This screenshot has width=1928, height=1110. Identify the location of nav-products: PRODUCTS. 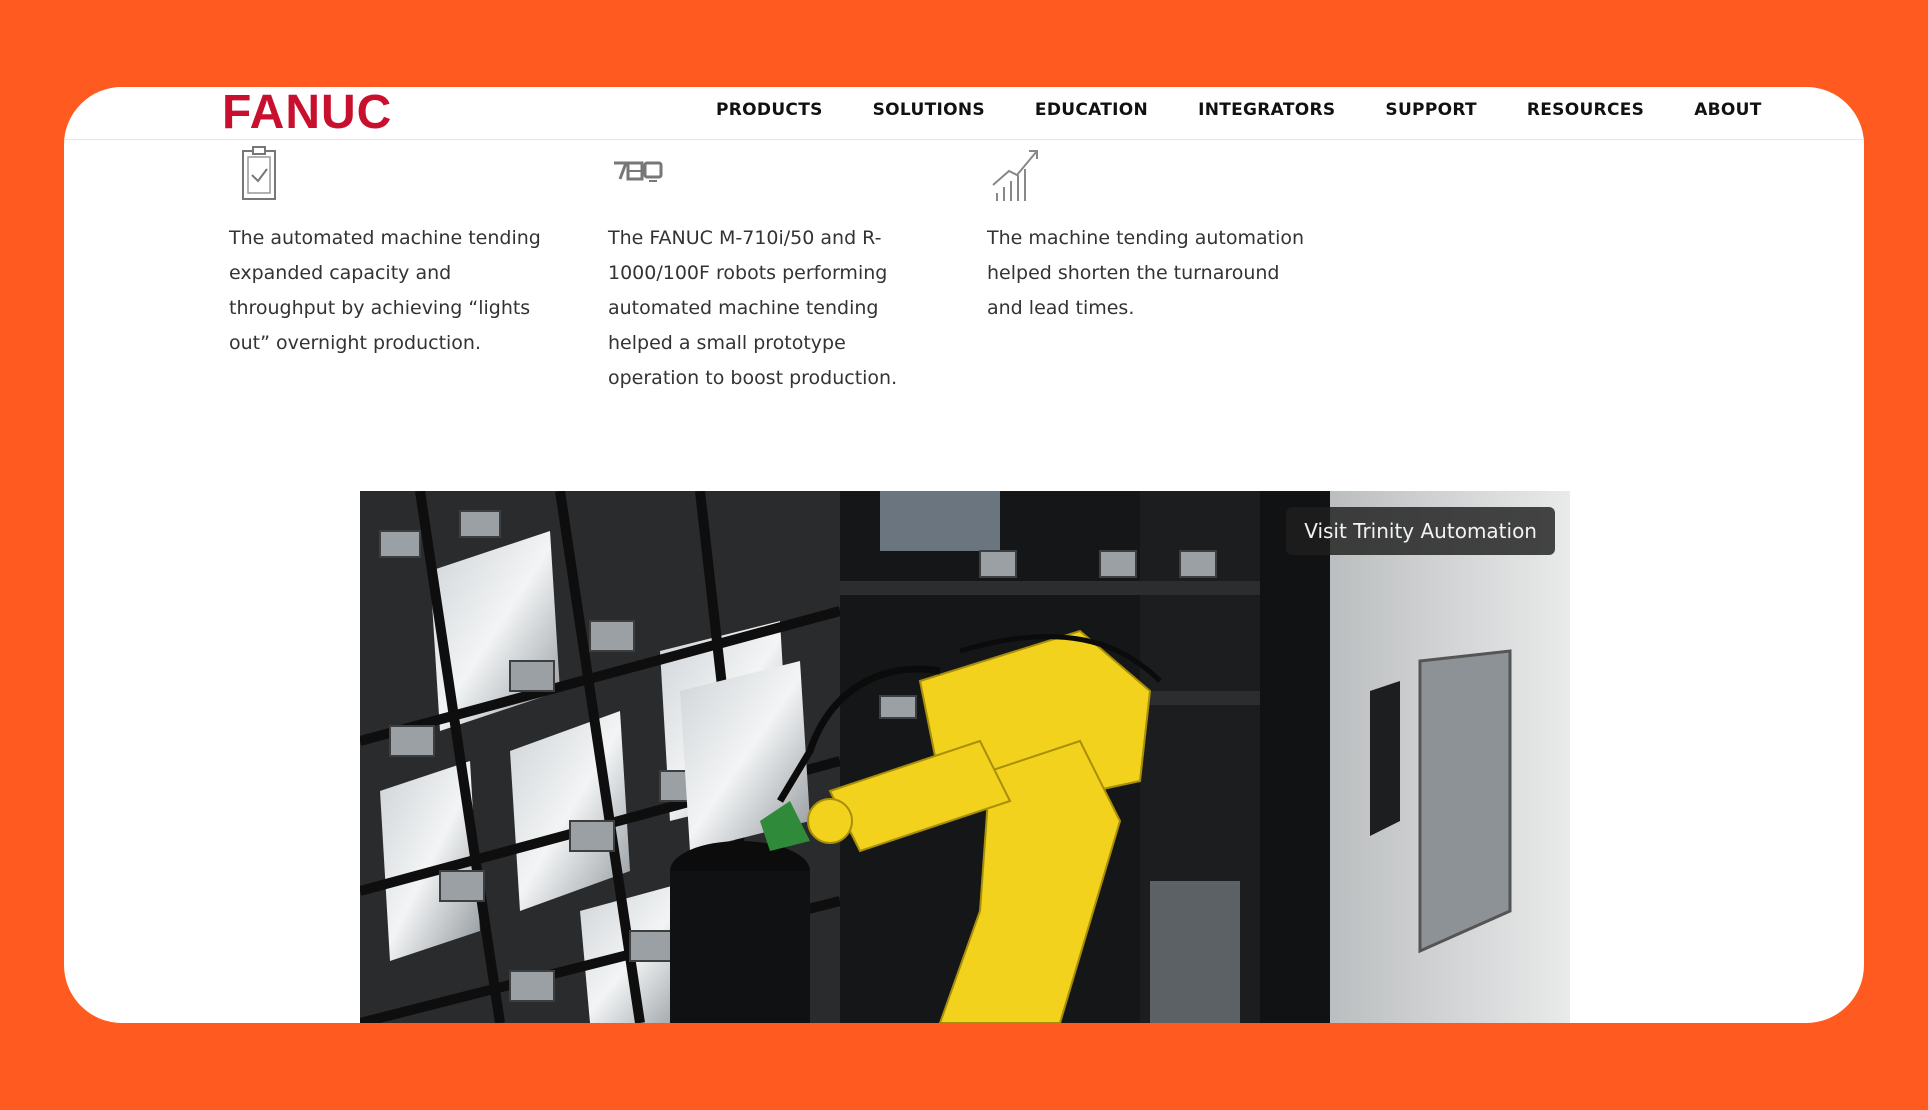
(769, 110).